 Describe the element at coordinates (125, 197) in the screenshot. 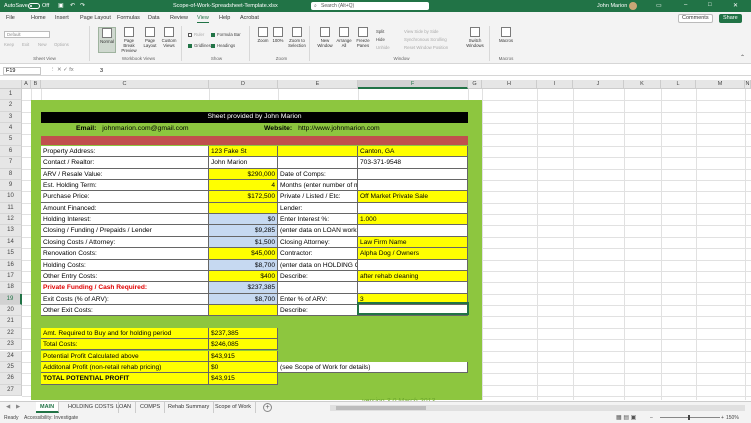

I see `table-label-cell: Purchase Price:` at that location.